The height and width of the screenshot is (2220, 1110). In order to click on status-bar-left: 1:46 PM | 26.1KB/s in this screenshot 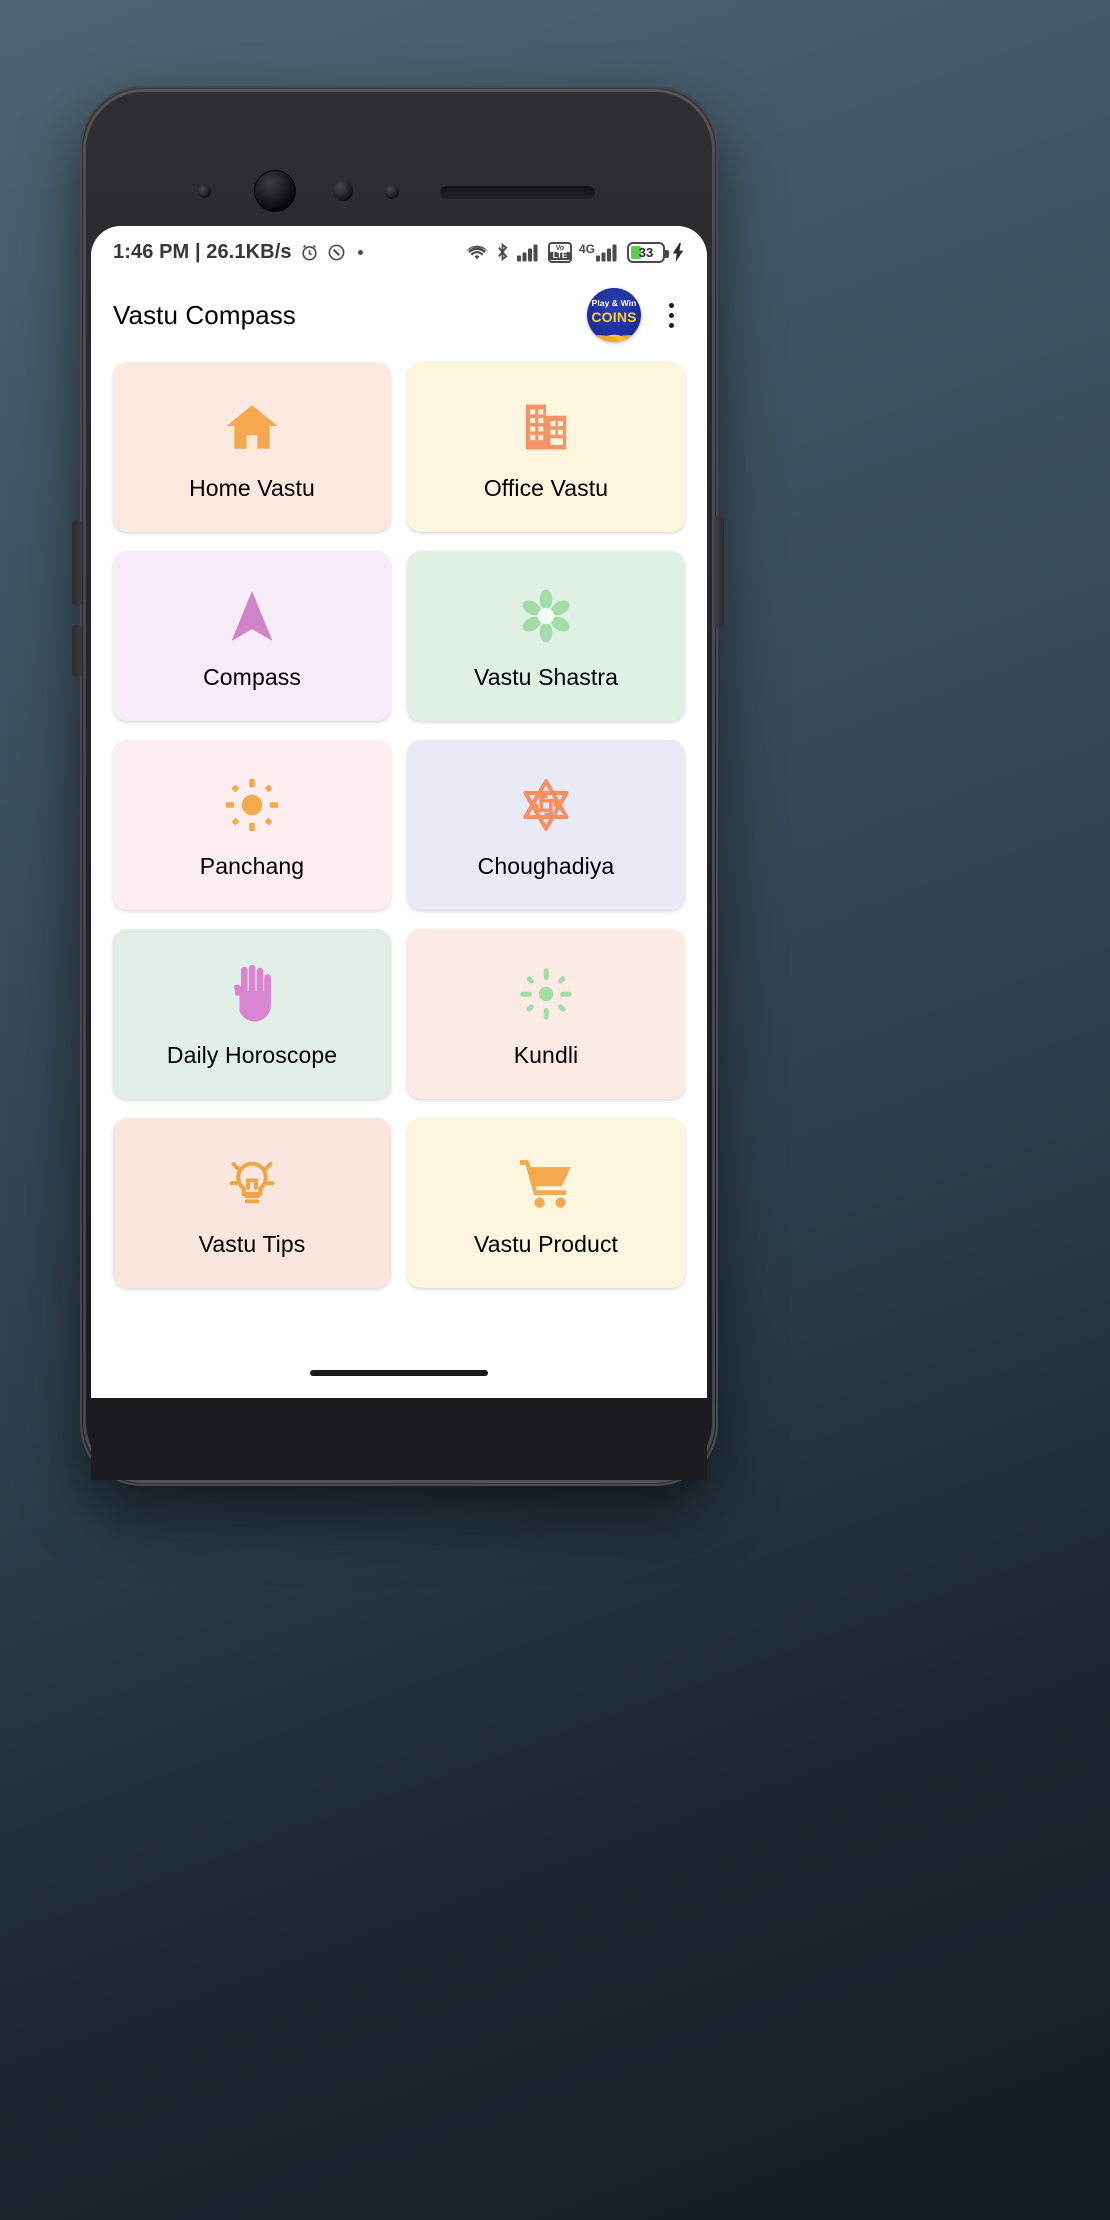, I will do `click(289, 252)`.